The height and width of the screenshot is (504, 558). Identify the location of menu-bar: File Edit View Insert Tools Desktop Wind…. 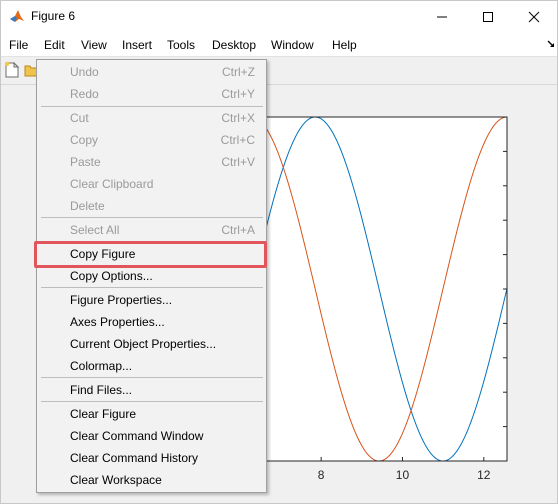
(279, 45).